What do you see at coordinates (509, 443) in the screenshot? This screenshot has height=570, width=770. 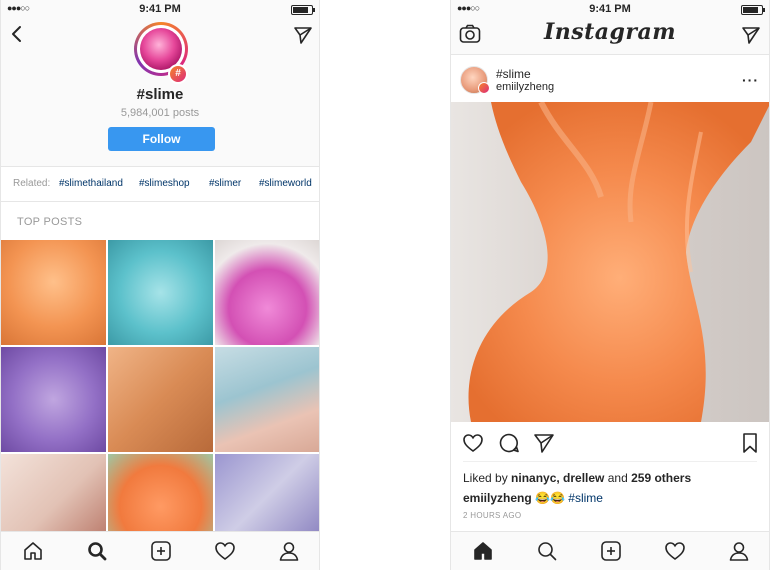 I see `comment-icon` at bounding box center [509, 443].